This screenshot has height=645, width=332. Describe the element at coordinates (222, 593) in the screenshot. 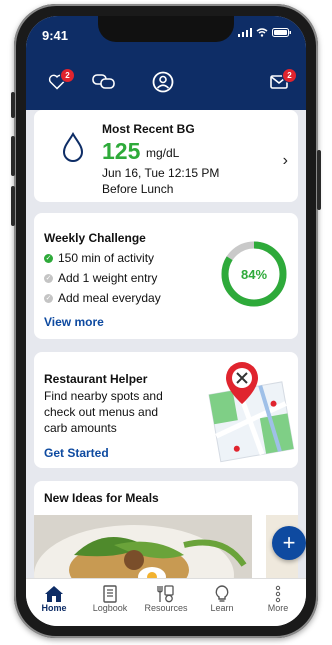

I see `lightbulb-icon` at that location.